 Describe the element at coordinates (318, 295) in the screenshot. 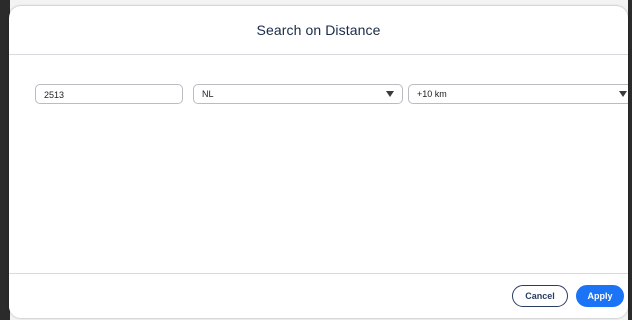

I see `dialog-footer: Cancel Apply` at that location.